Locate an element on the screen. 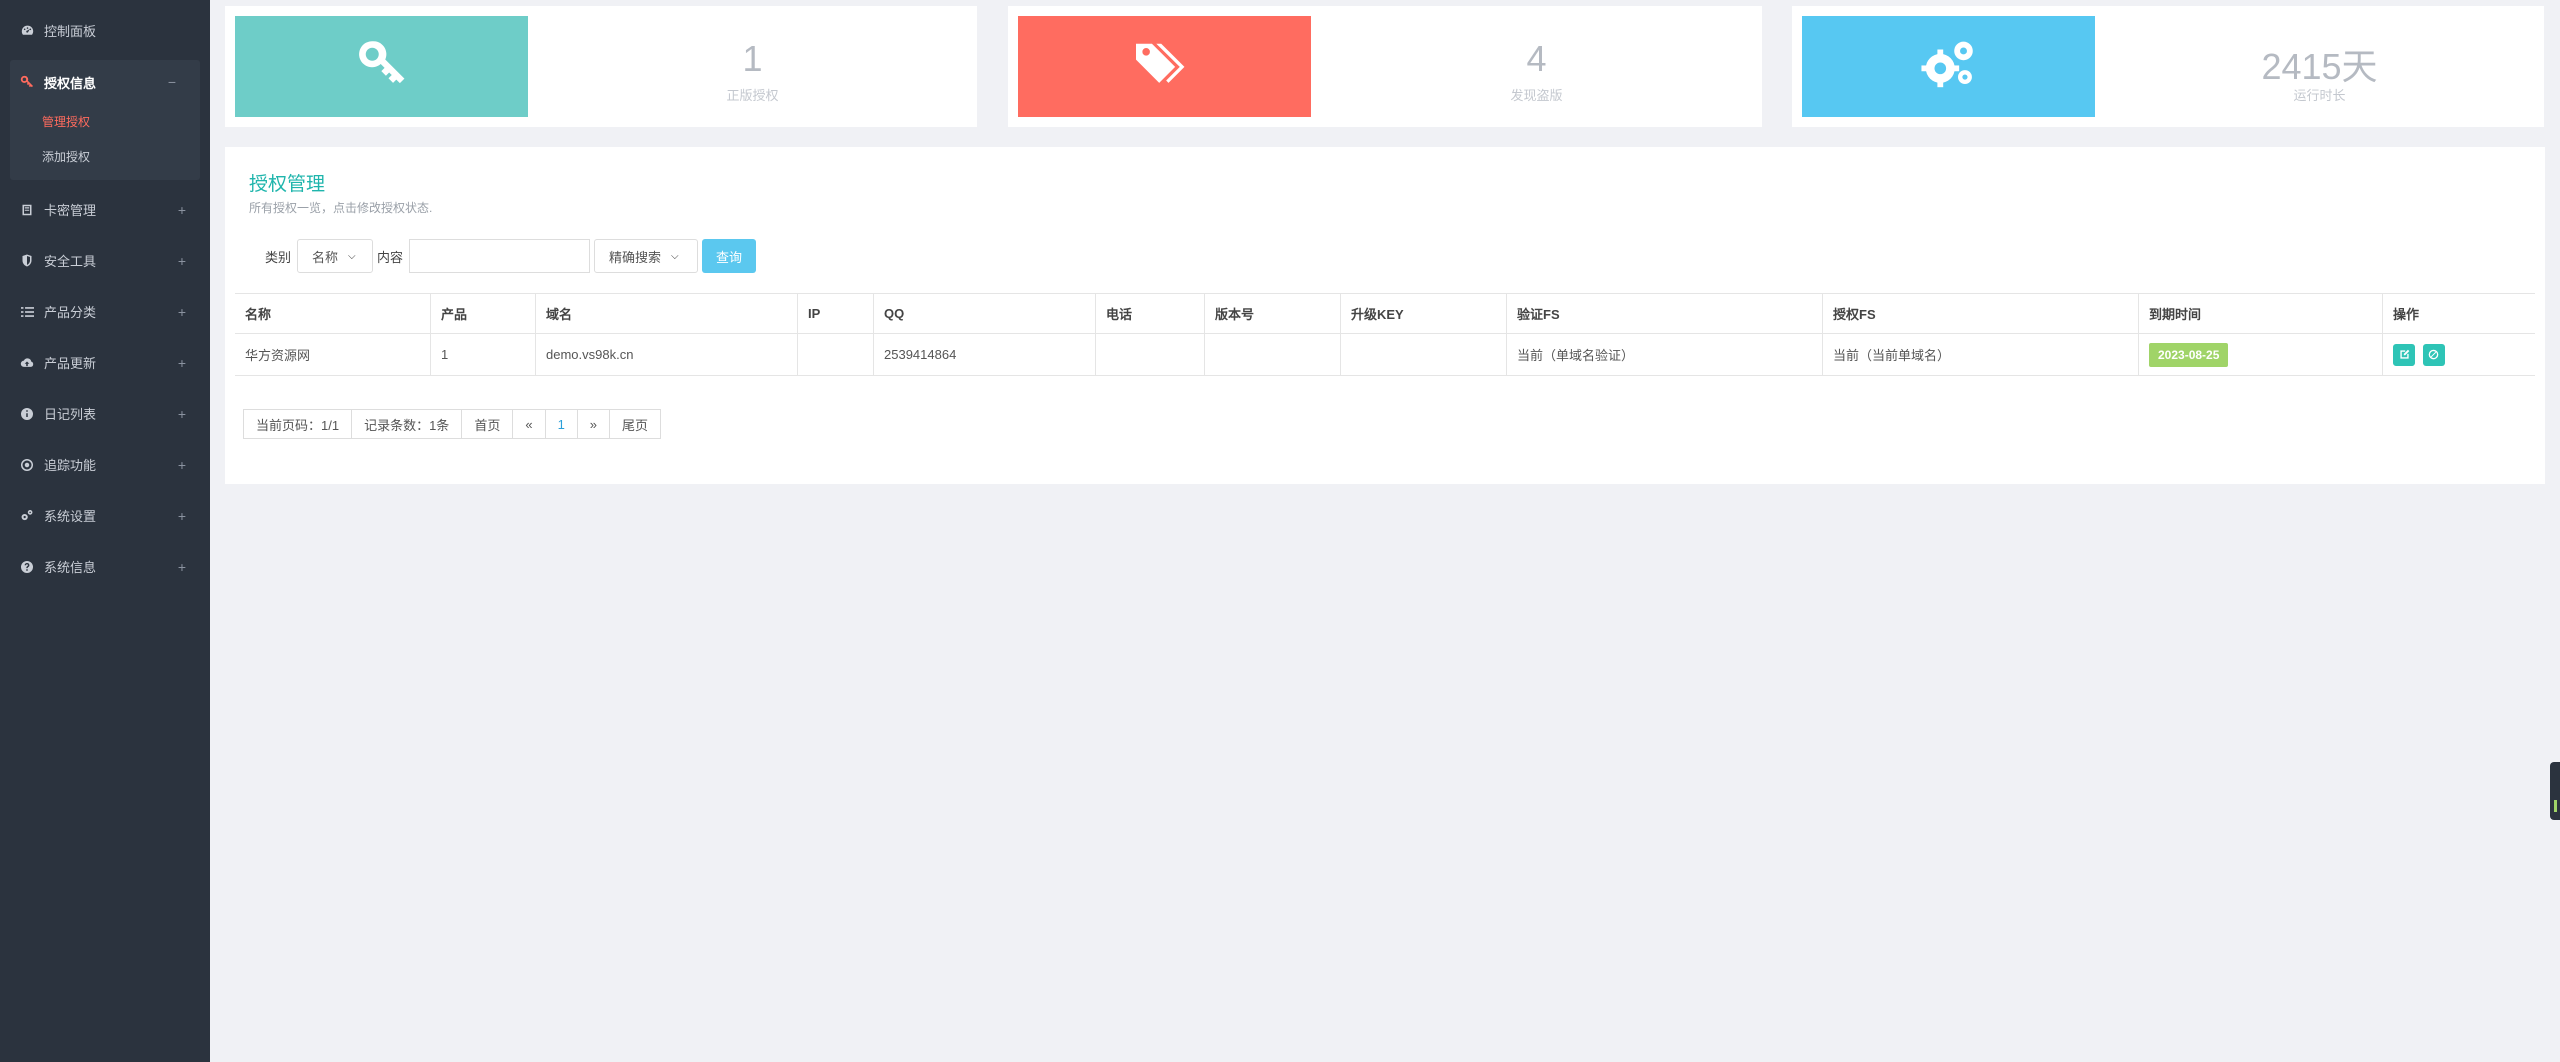 The height and width of the screenshot is (1062, 2560). dashboard-icon is located at coordinates (27, 30).